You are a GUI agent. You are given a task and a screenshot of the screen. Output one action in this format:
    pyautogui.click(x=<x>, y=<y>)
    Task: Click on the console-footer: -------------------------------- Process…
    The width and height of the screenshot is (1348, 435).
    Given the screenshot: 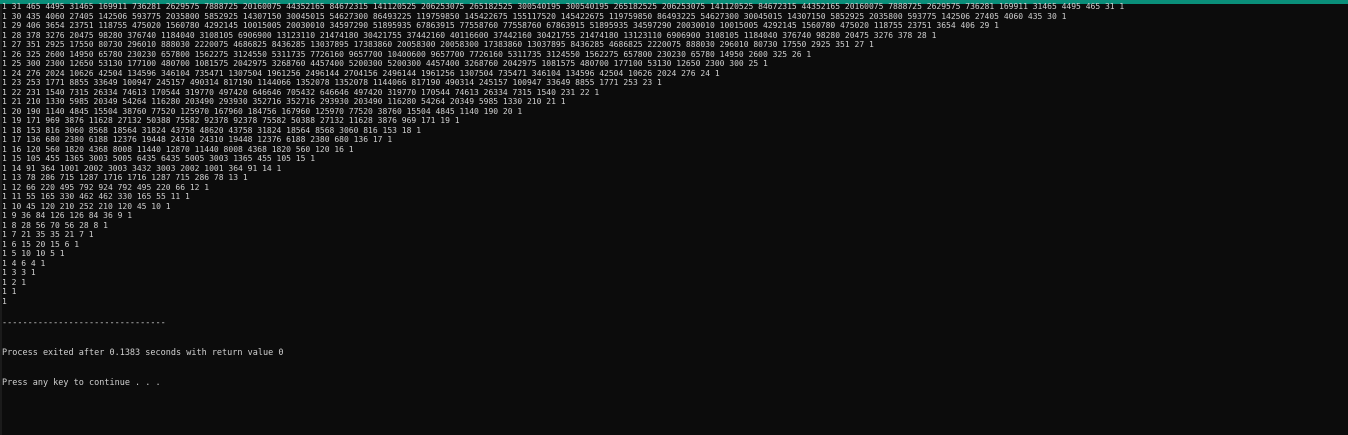 What is the action you would take?
    pyautogui.click(x=142, y=353)
    